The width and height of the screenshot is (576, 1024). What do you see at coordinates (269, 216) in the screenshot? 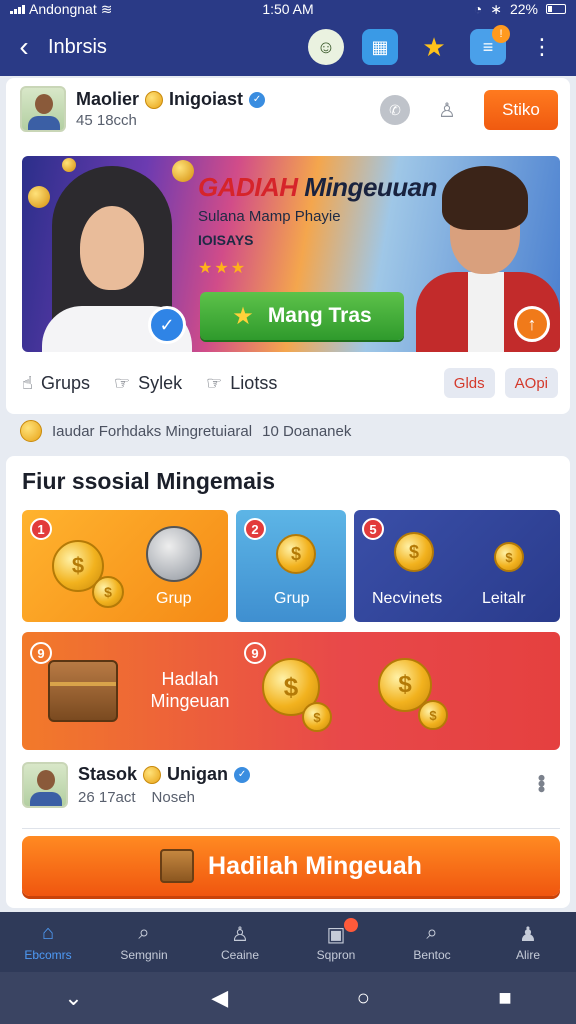
I see `banner-subtitle: Sulana Mamp Phayie` at bounding box center [269, 216].